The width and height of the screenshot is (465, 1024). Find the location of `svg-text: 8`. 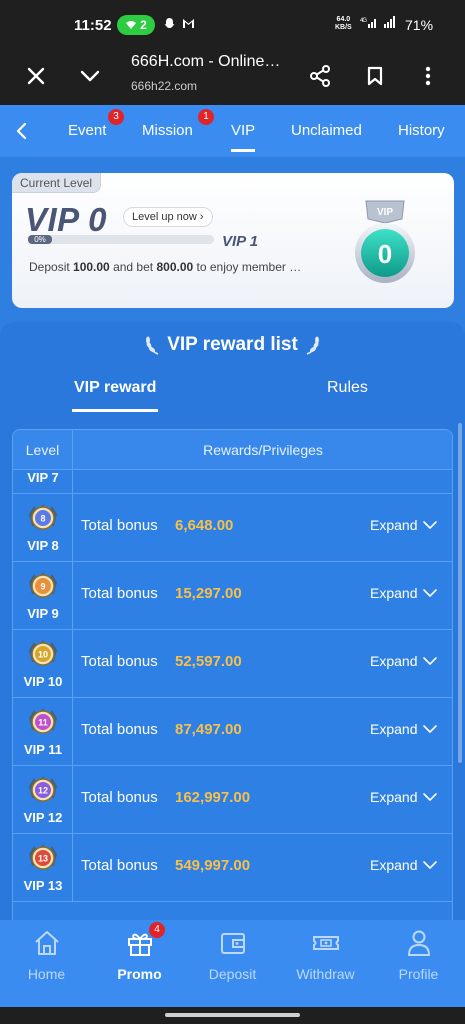

svg-text: 8 is located at coordinates (42, 519).